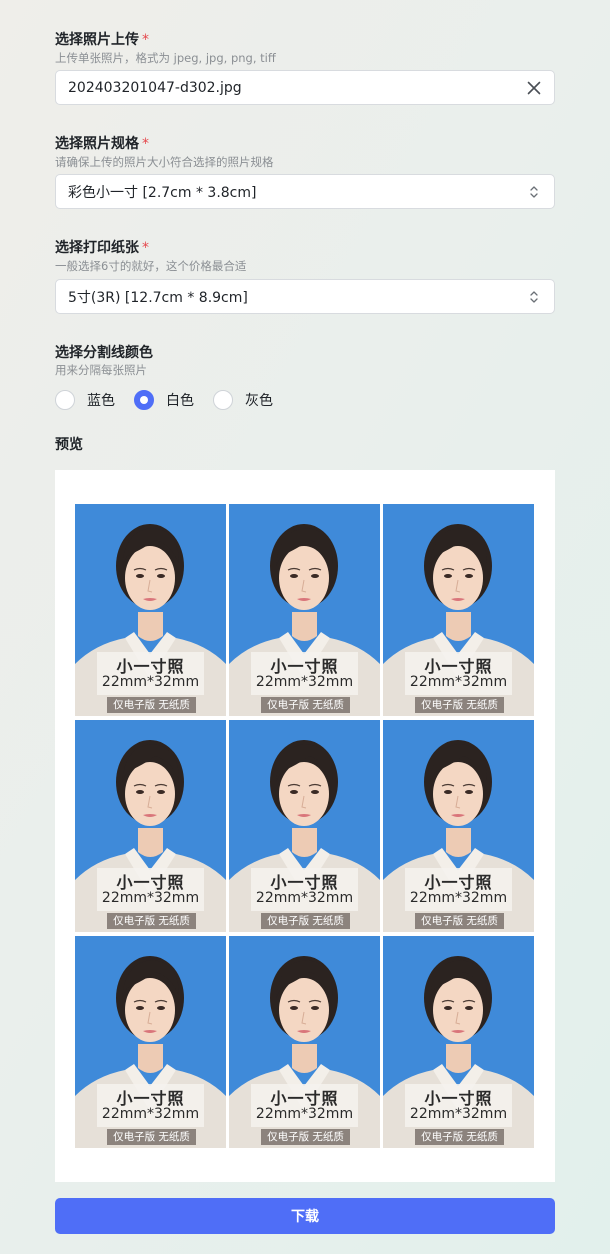 Image resolution: width=610 pixels, height=1254 pixels. I want to click on spec-select: 彩色小一寸 [2.7cm * 3.8cm], so click(305, 191).